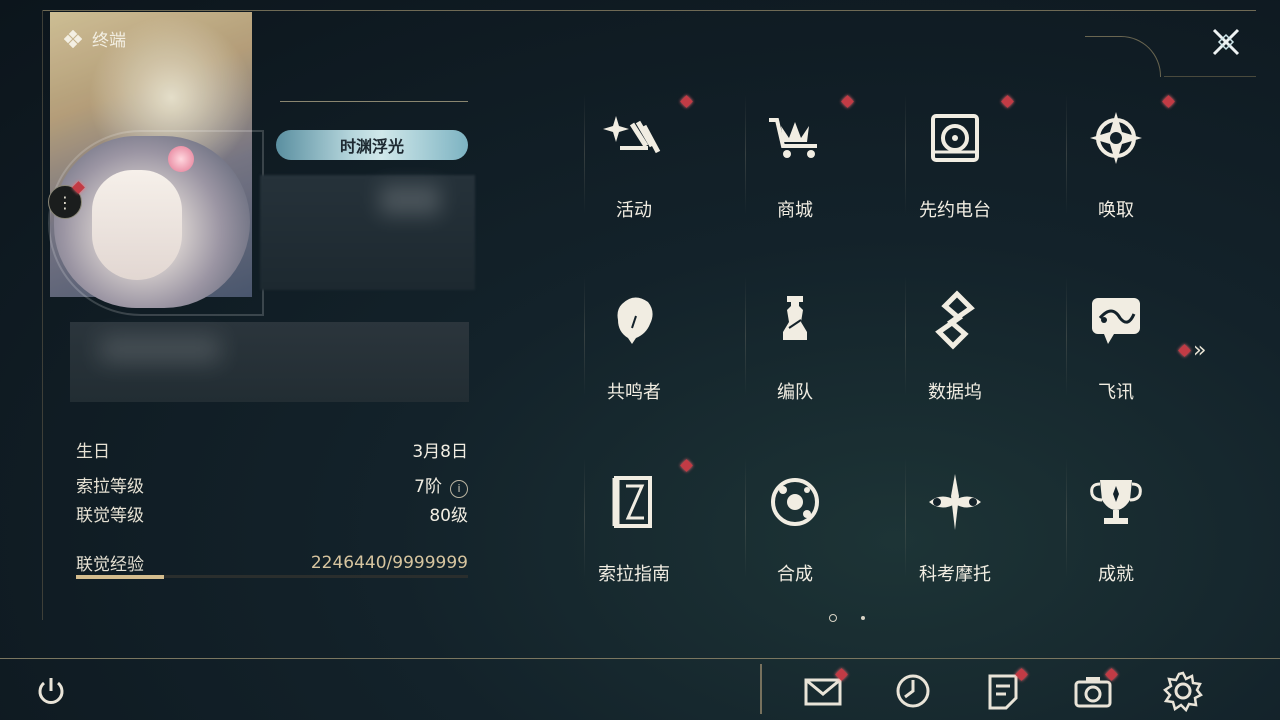 This screenshot has width=1280, height=720. Describe the element at coordinates (1123, 56) in the screenshot. I see `frame-corner` at that location.